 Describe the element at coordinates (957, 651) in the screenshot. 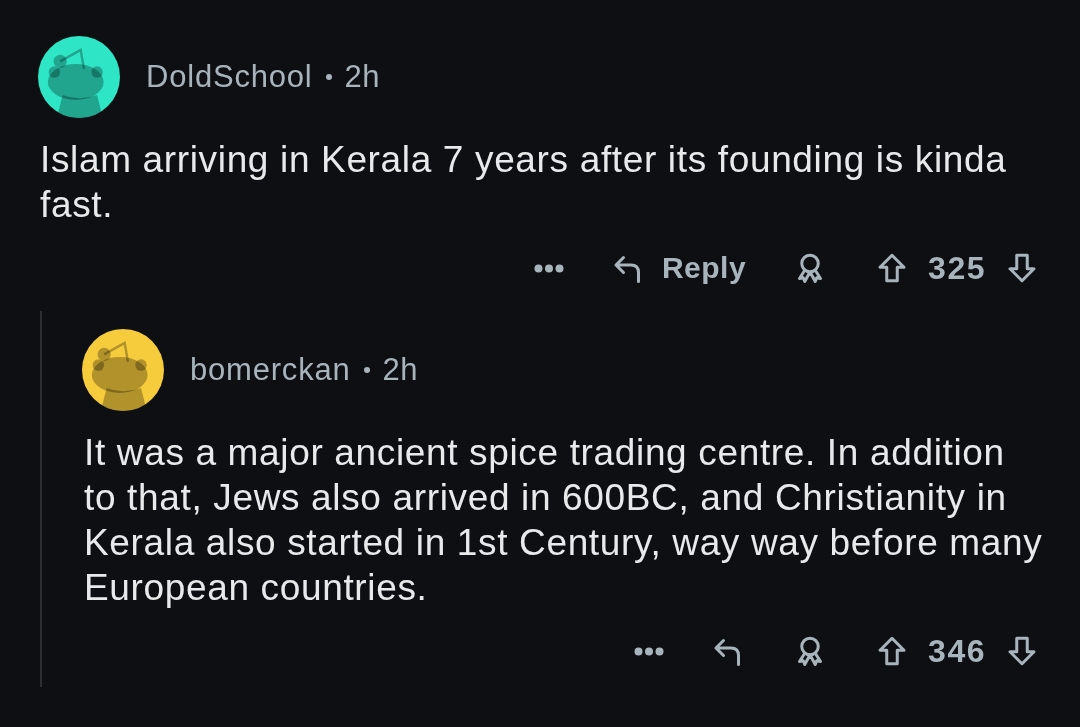

I see `vote-count: 346` at that location.